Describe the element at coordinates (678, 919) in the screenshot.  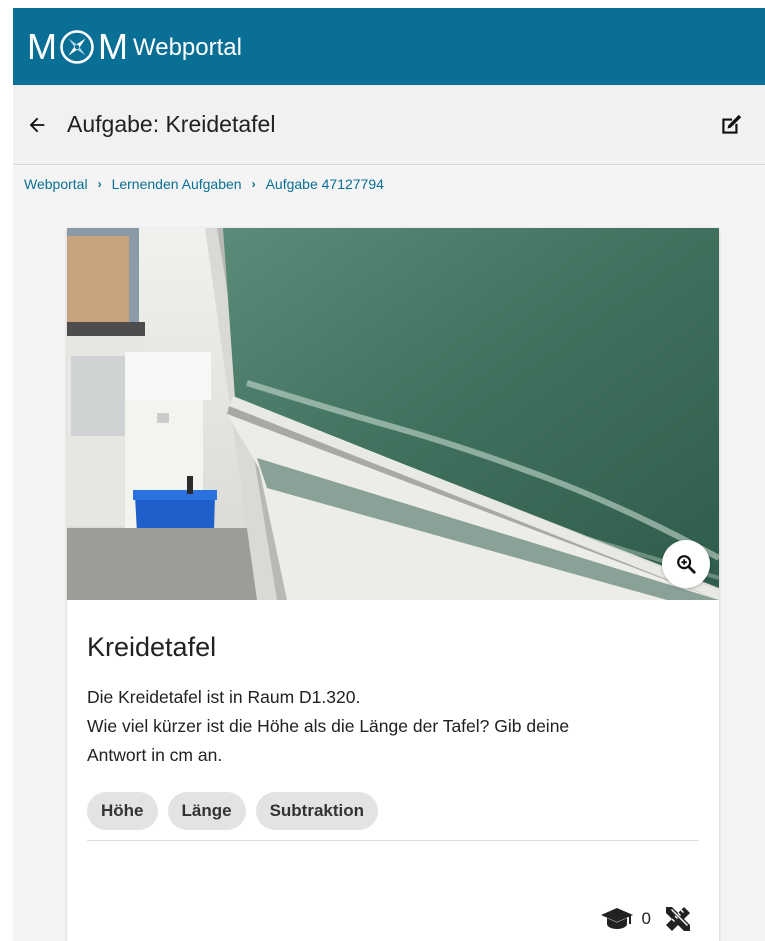
I see `ruler-pencil-icon` at that location.